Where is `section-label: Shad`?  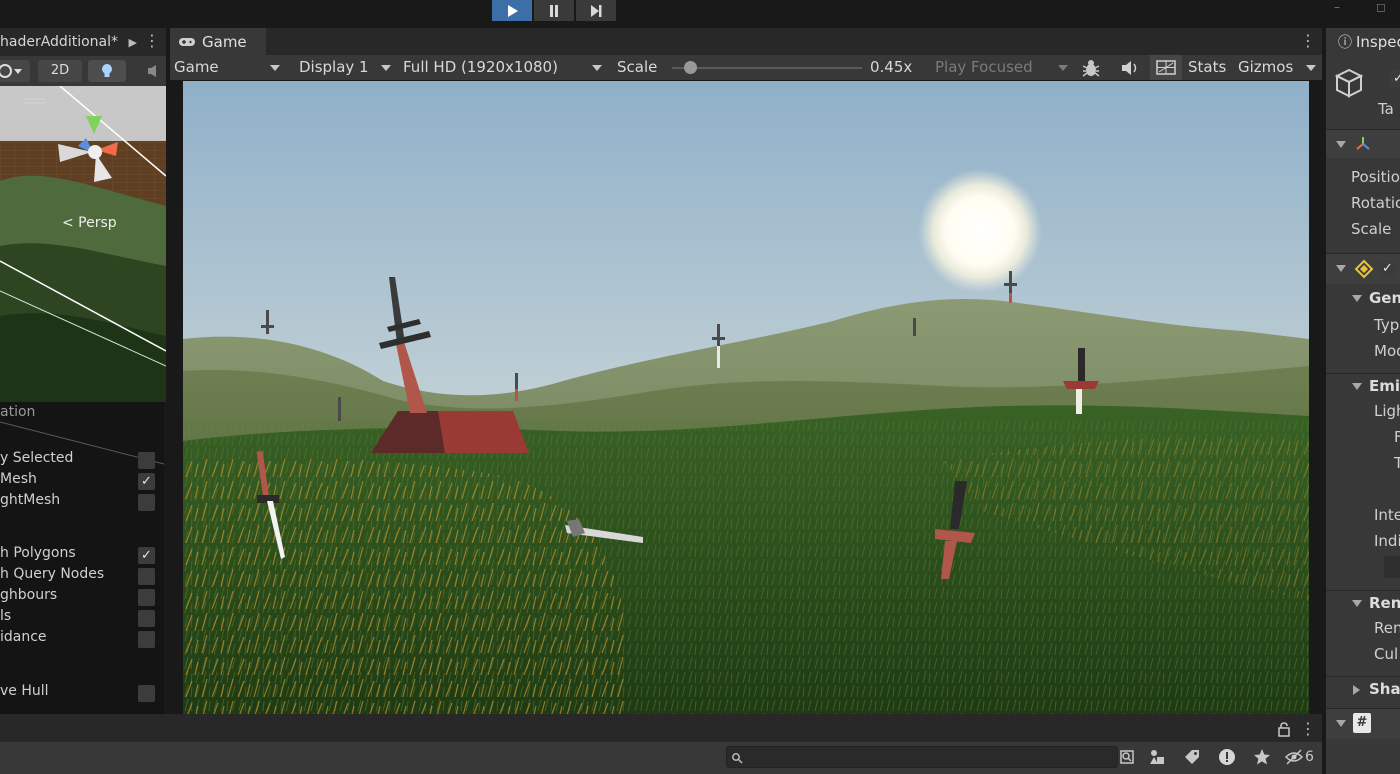 section-label: Shad is located at coordinates (1384, 689).